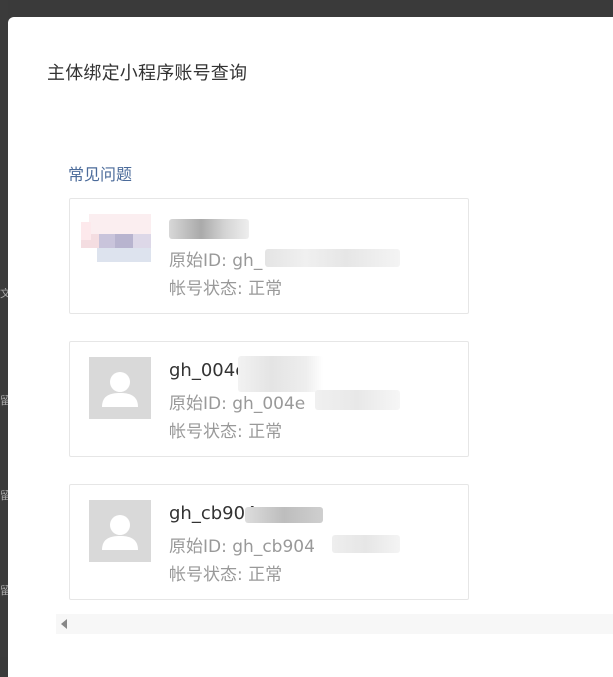 The height and width of the screenshot is (677, 613). I want to click on faq-link: 常见问题, so click(100, 173).